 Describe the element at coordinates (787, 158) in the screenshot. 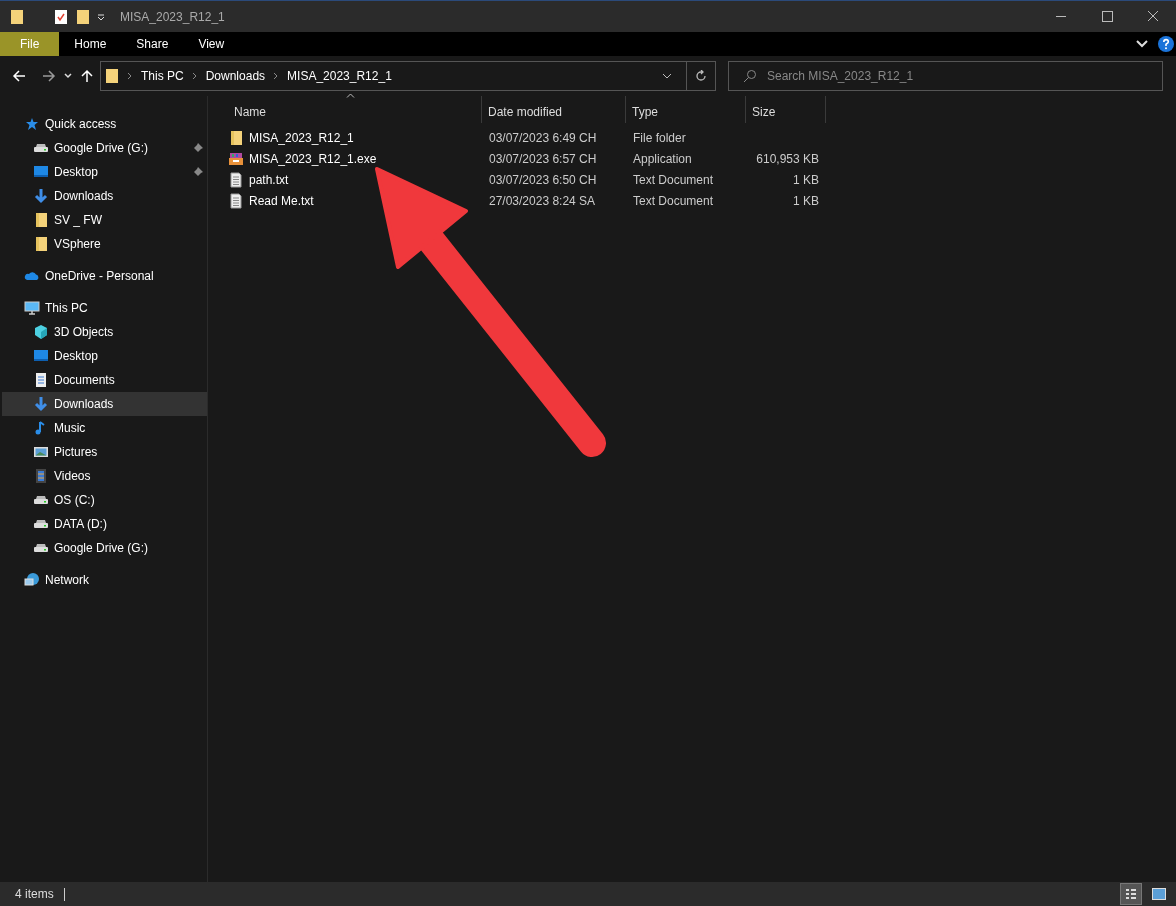

I see `size-cell: 610,953 KB` at that location.